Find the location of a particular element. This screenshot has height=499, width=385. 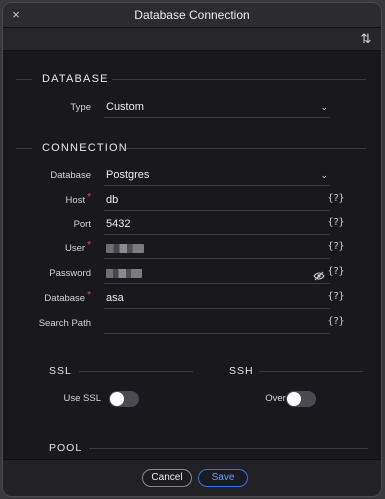

window-title: Database Connection is located at coordinates (192, 15).